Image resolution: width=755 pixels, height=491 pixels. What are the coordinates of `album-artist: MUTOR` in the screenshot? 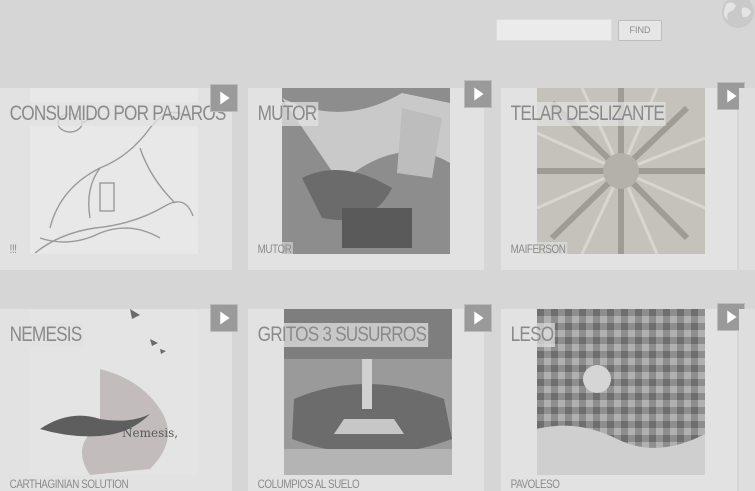 It's located at (275, 249).